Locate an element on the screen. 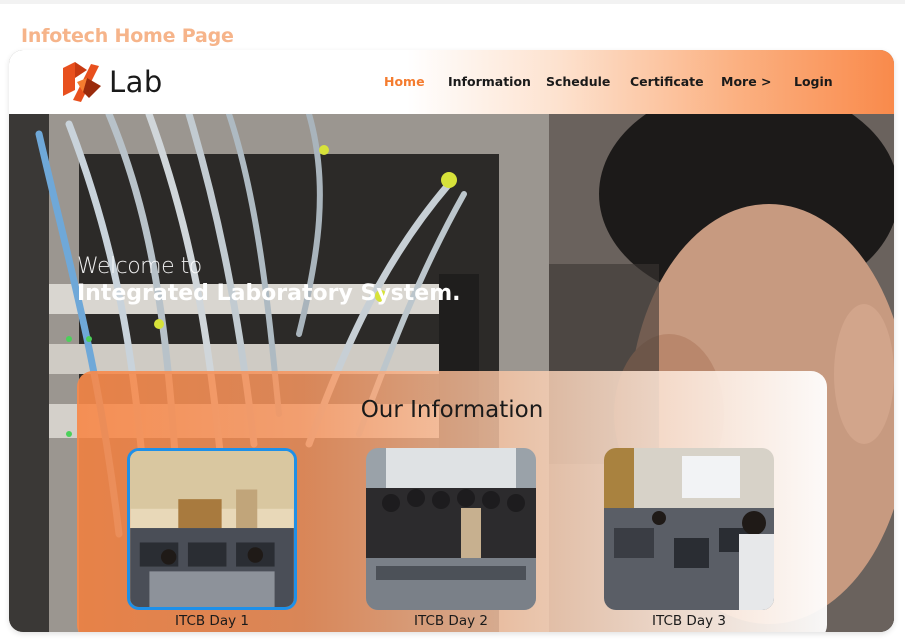  info-card-day2 is located at coordinates (451, 529).